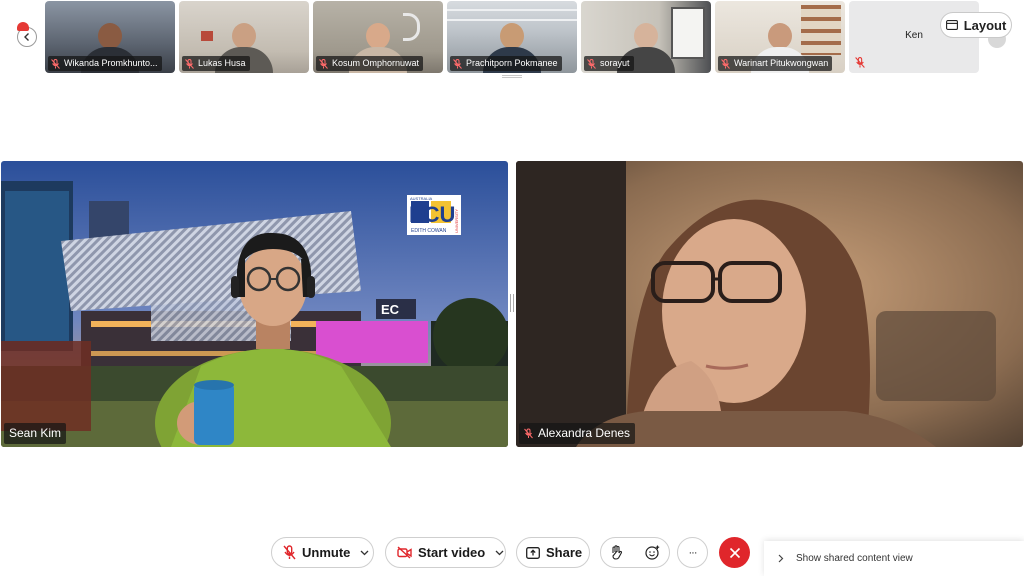 The image size is (1024, 576). What do you see at coordinates (584, 433) in the screenshot?
I see `participant-name: Alexandra Denes` at bounding box center [584, 433].